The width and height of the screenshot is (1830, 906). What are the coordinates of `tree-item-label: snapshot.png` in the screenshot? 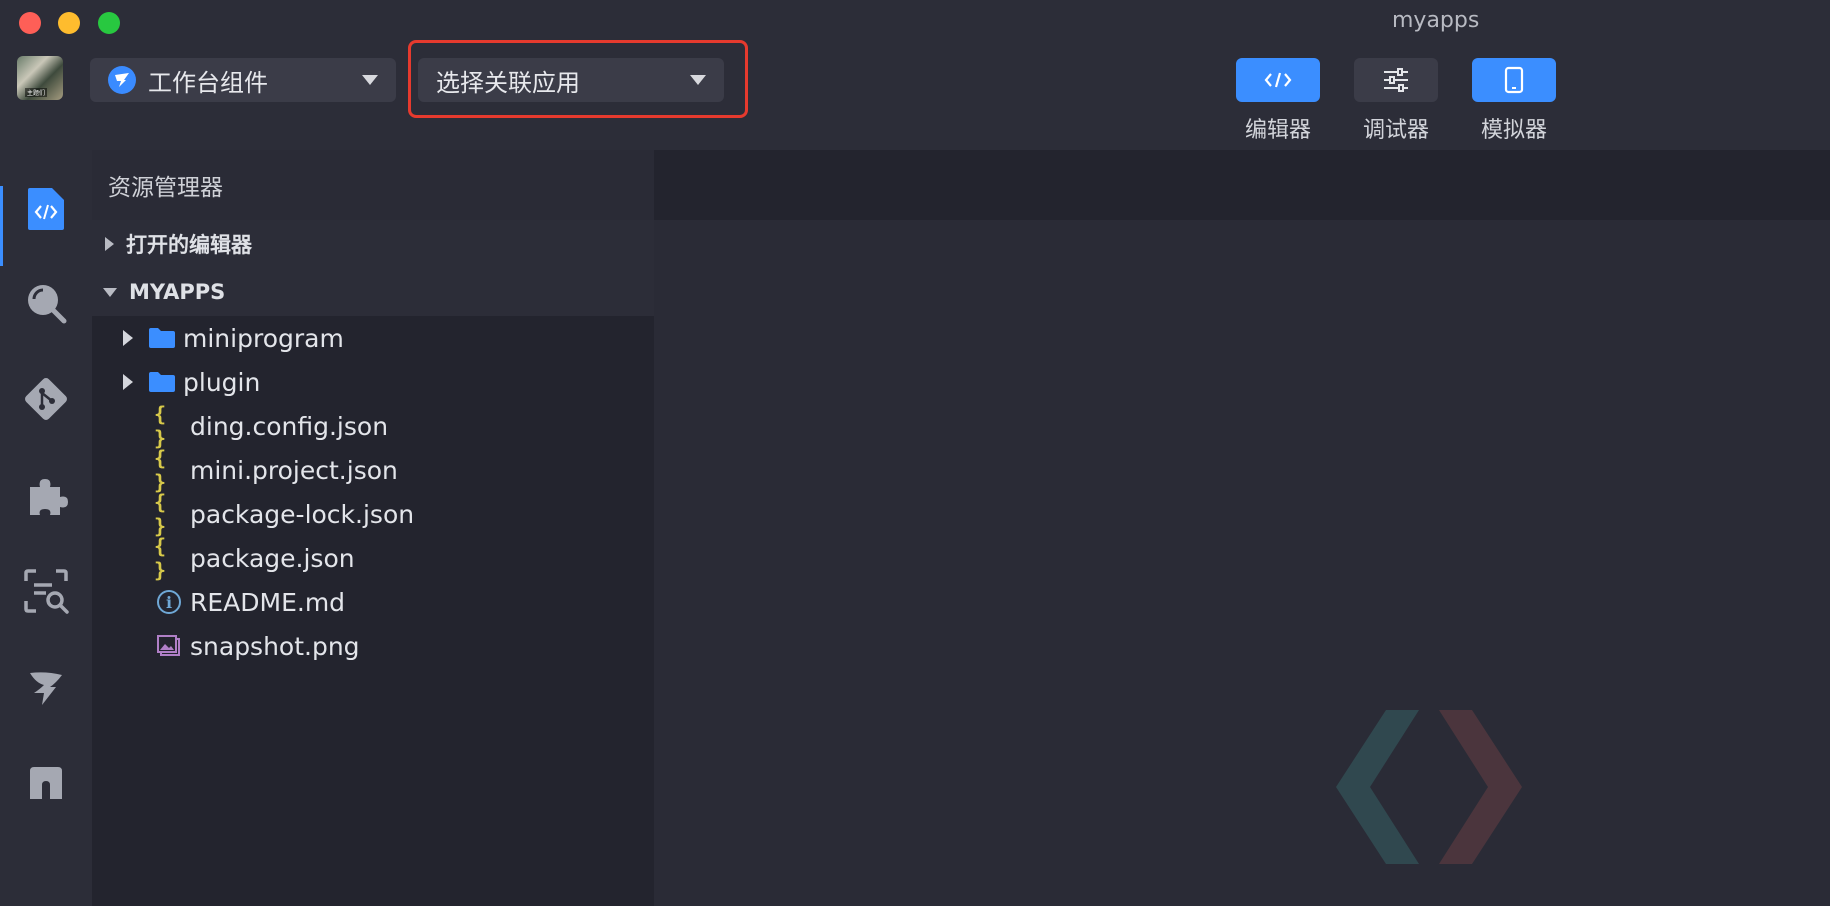 It's located at (275, 646).